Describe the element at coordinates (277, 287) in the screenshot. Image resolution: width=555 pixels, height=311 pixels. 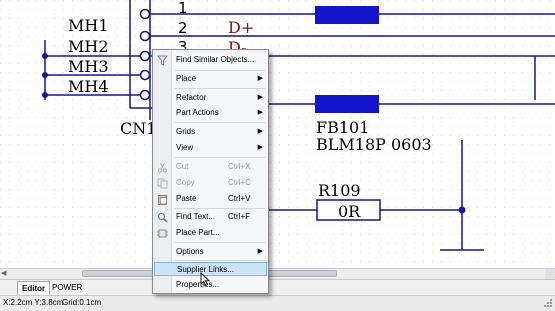
I see `sheet-tab-bar: Editor POWER` at that location.